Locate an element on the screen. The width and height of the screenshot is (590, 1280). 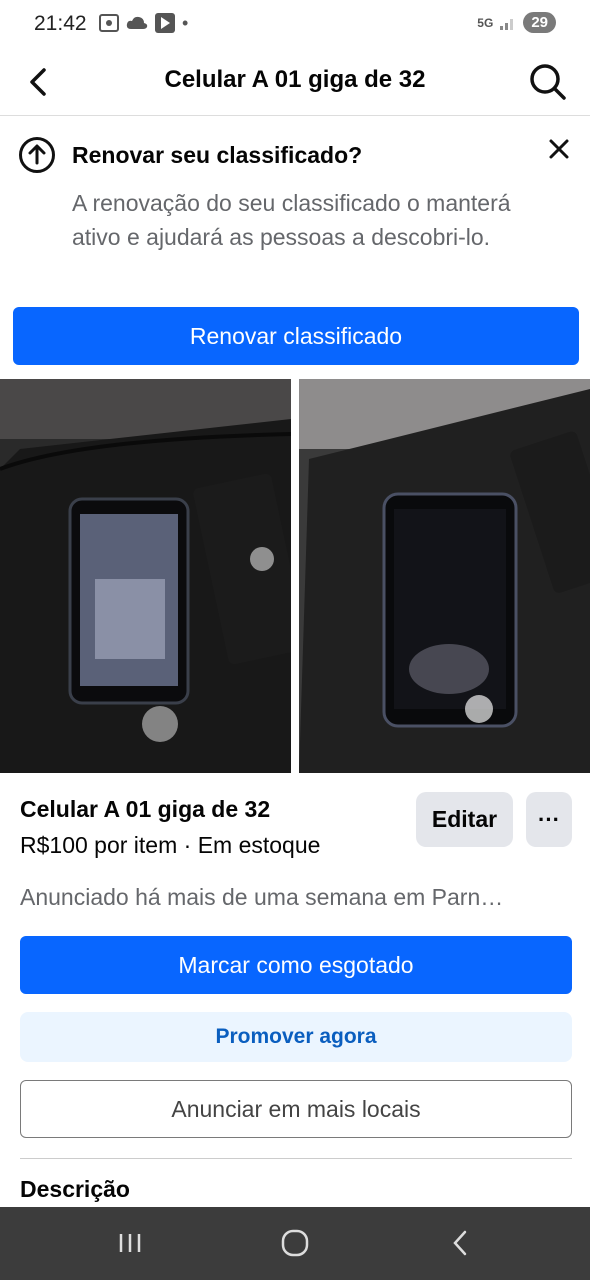
recent-apps-icon is located at coordinates (130, 1243).